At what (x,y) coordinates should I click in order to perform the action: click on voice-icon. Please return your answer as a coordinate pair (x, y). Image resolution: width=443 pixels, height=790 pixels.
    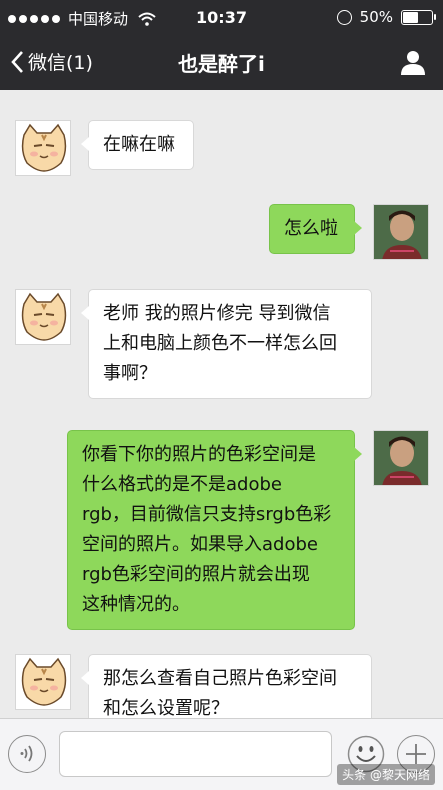
    Looking at the image, I should click on (26, 753).